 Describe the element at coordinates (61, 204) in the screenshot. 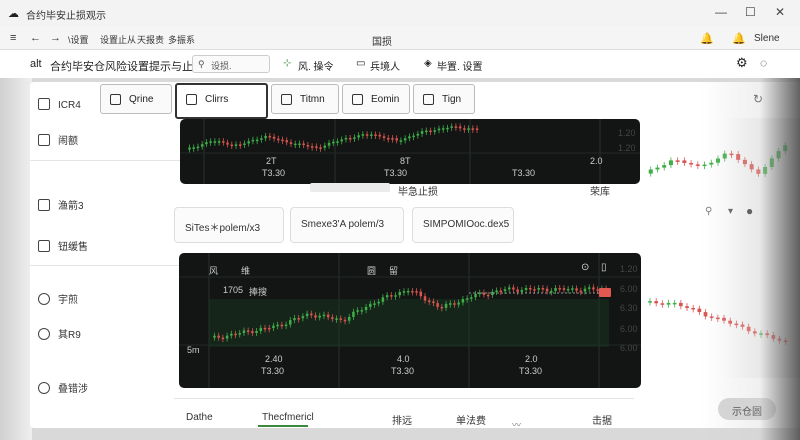

I see `sidebar-item-add: 渔箭3` at that location.